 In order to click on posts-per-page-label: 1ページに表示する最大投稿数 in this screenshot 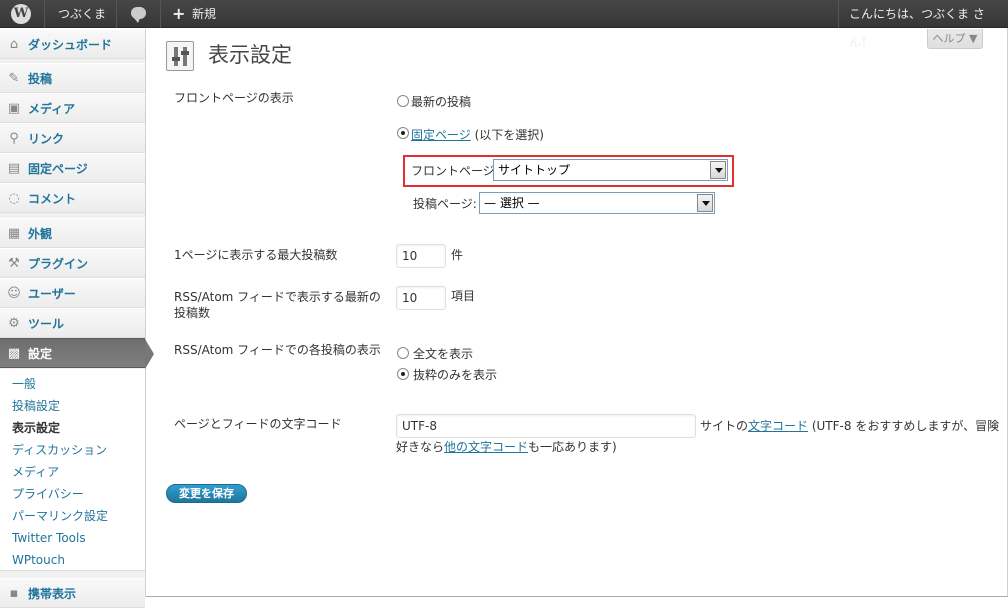, I will do `click(256, 255)`.